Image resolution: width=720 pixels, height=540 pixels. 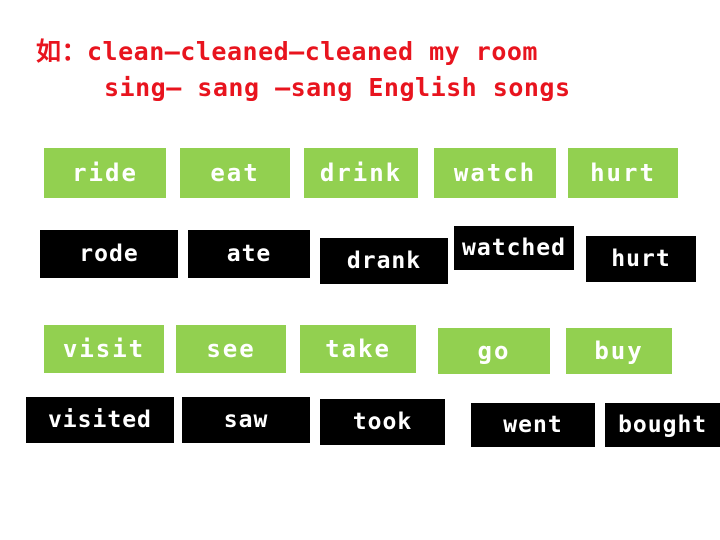 What do you see at coordinates (382, 422) in the screenshot?
I see `past-verb-card: took` at bounding box center [382, 422].